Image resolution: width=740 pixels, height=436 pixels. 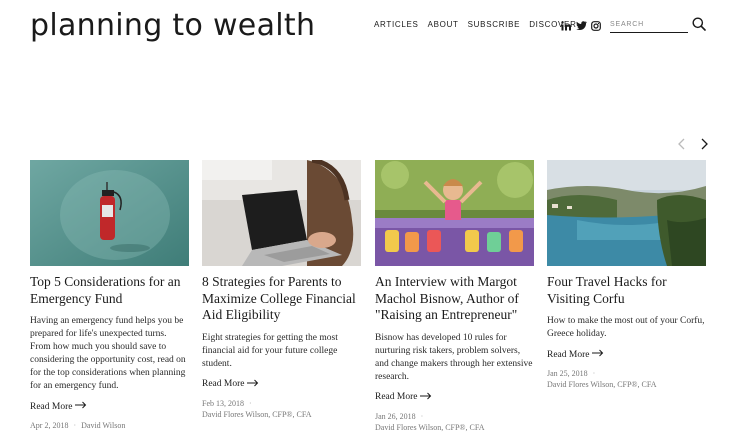 I want to click on article-date: Jan 26, 2018, so click(x=395, y=416).